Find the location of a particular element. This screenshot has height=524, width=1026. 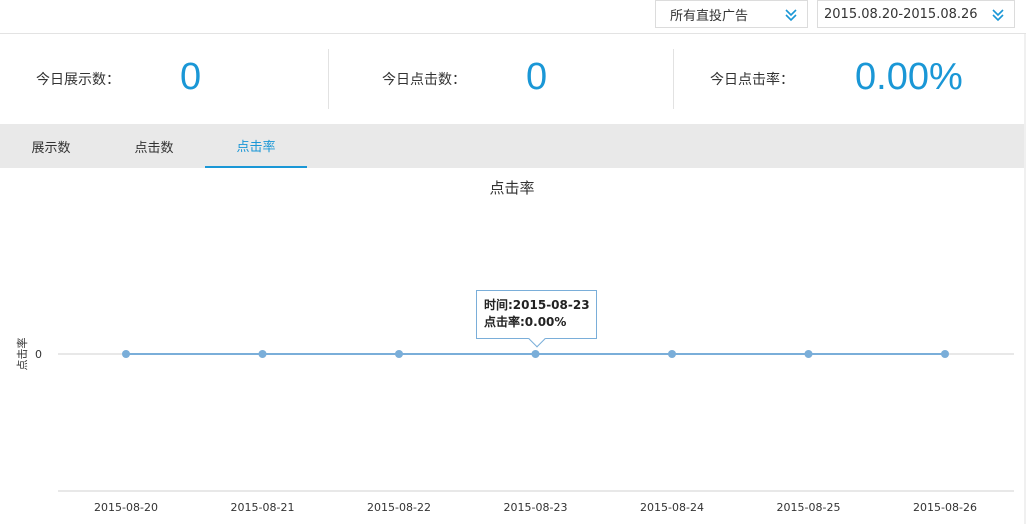

ctr-stat: 今日点击率： 0.00% is located at coordinates (836, 79).